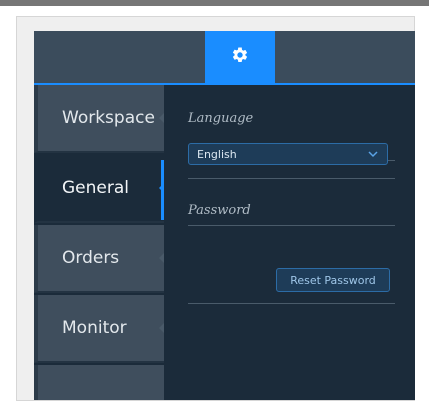  Describe the element at coordinates (221, 118) in the screenshot. I see `language-label: Language` at that location.